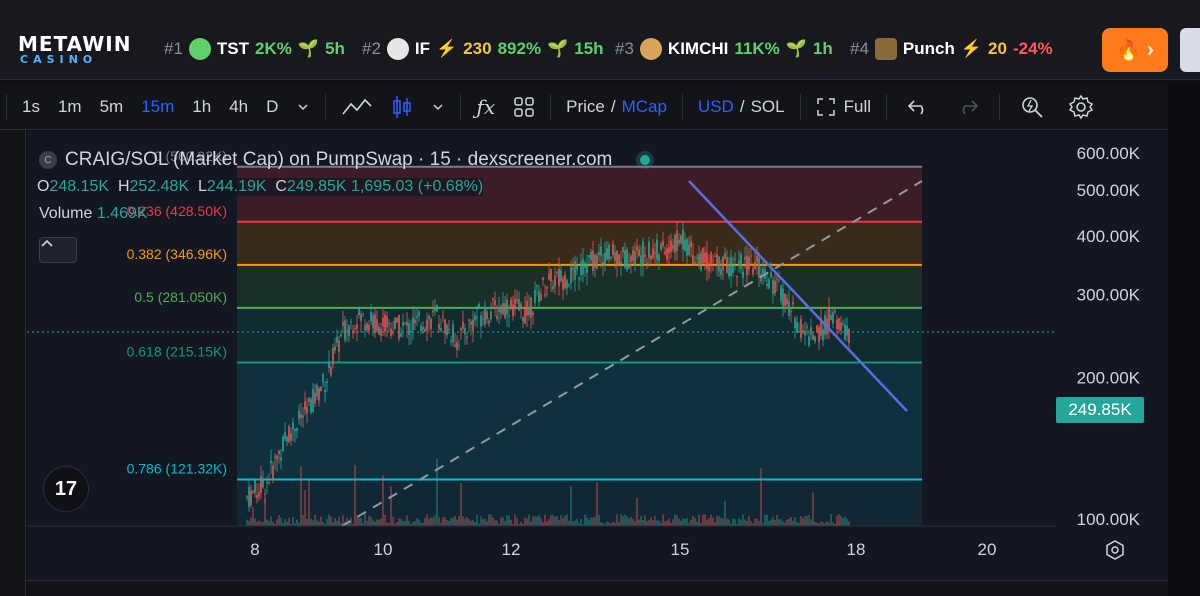 The height and width of the screenshot is (596, 1200). What do you see at coordinates (58, 250) in the screenshot?
I see `collapse-legend-button` at bounding box center [58, 250].